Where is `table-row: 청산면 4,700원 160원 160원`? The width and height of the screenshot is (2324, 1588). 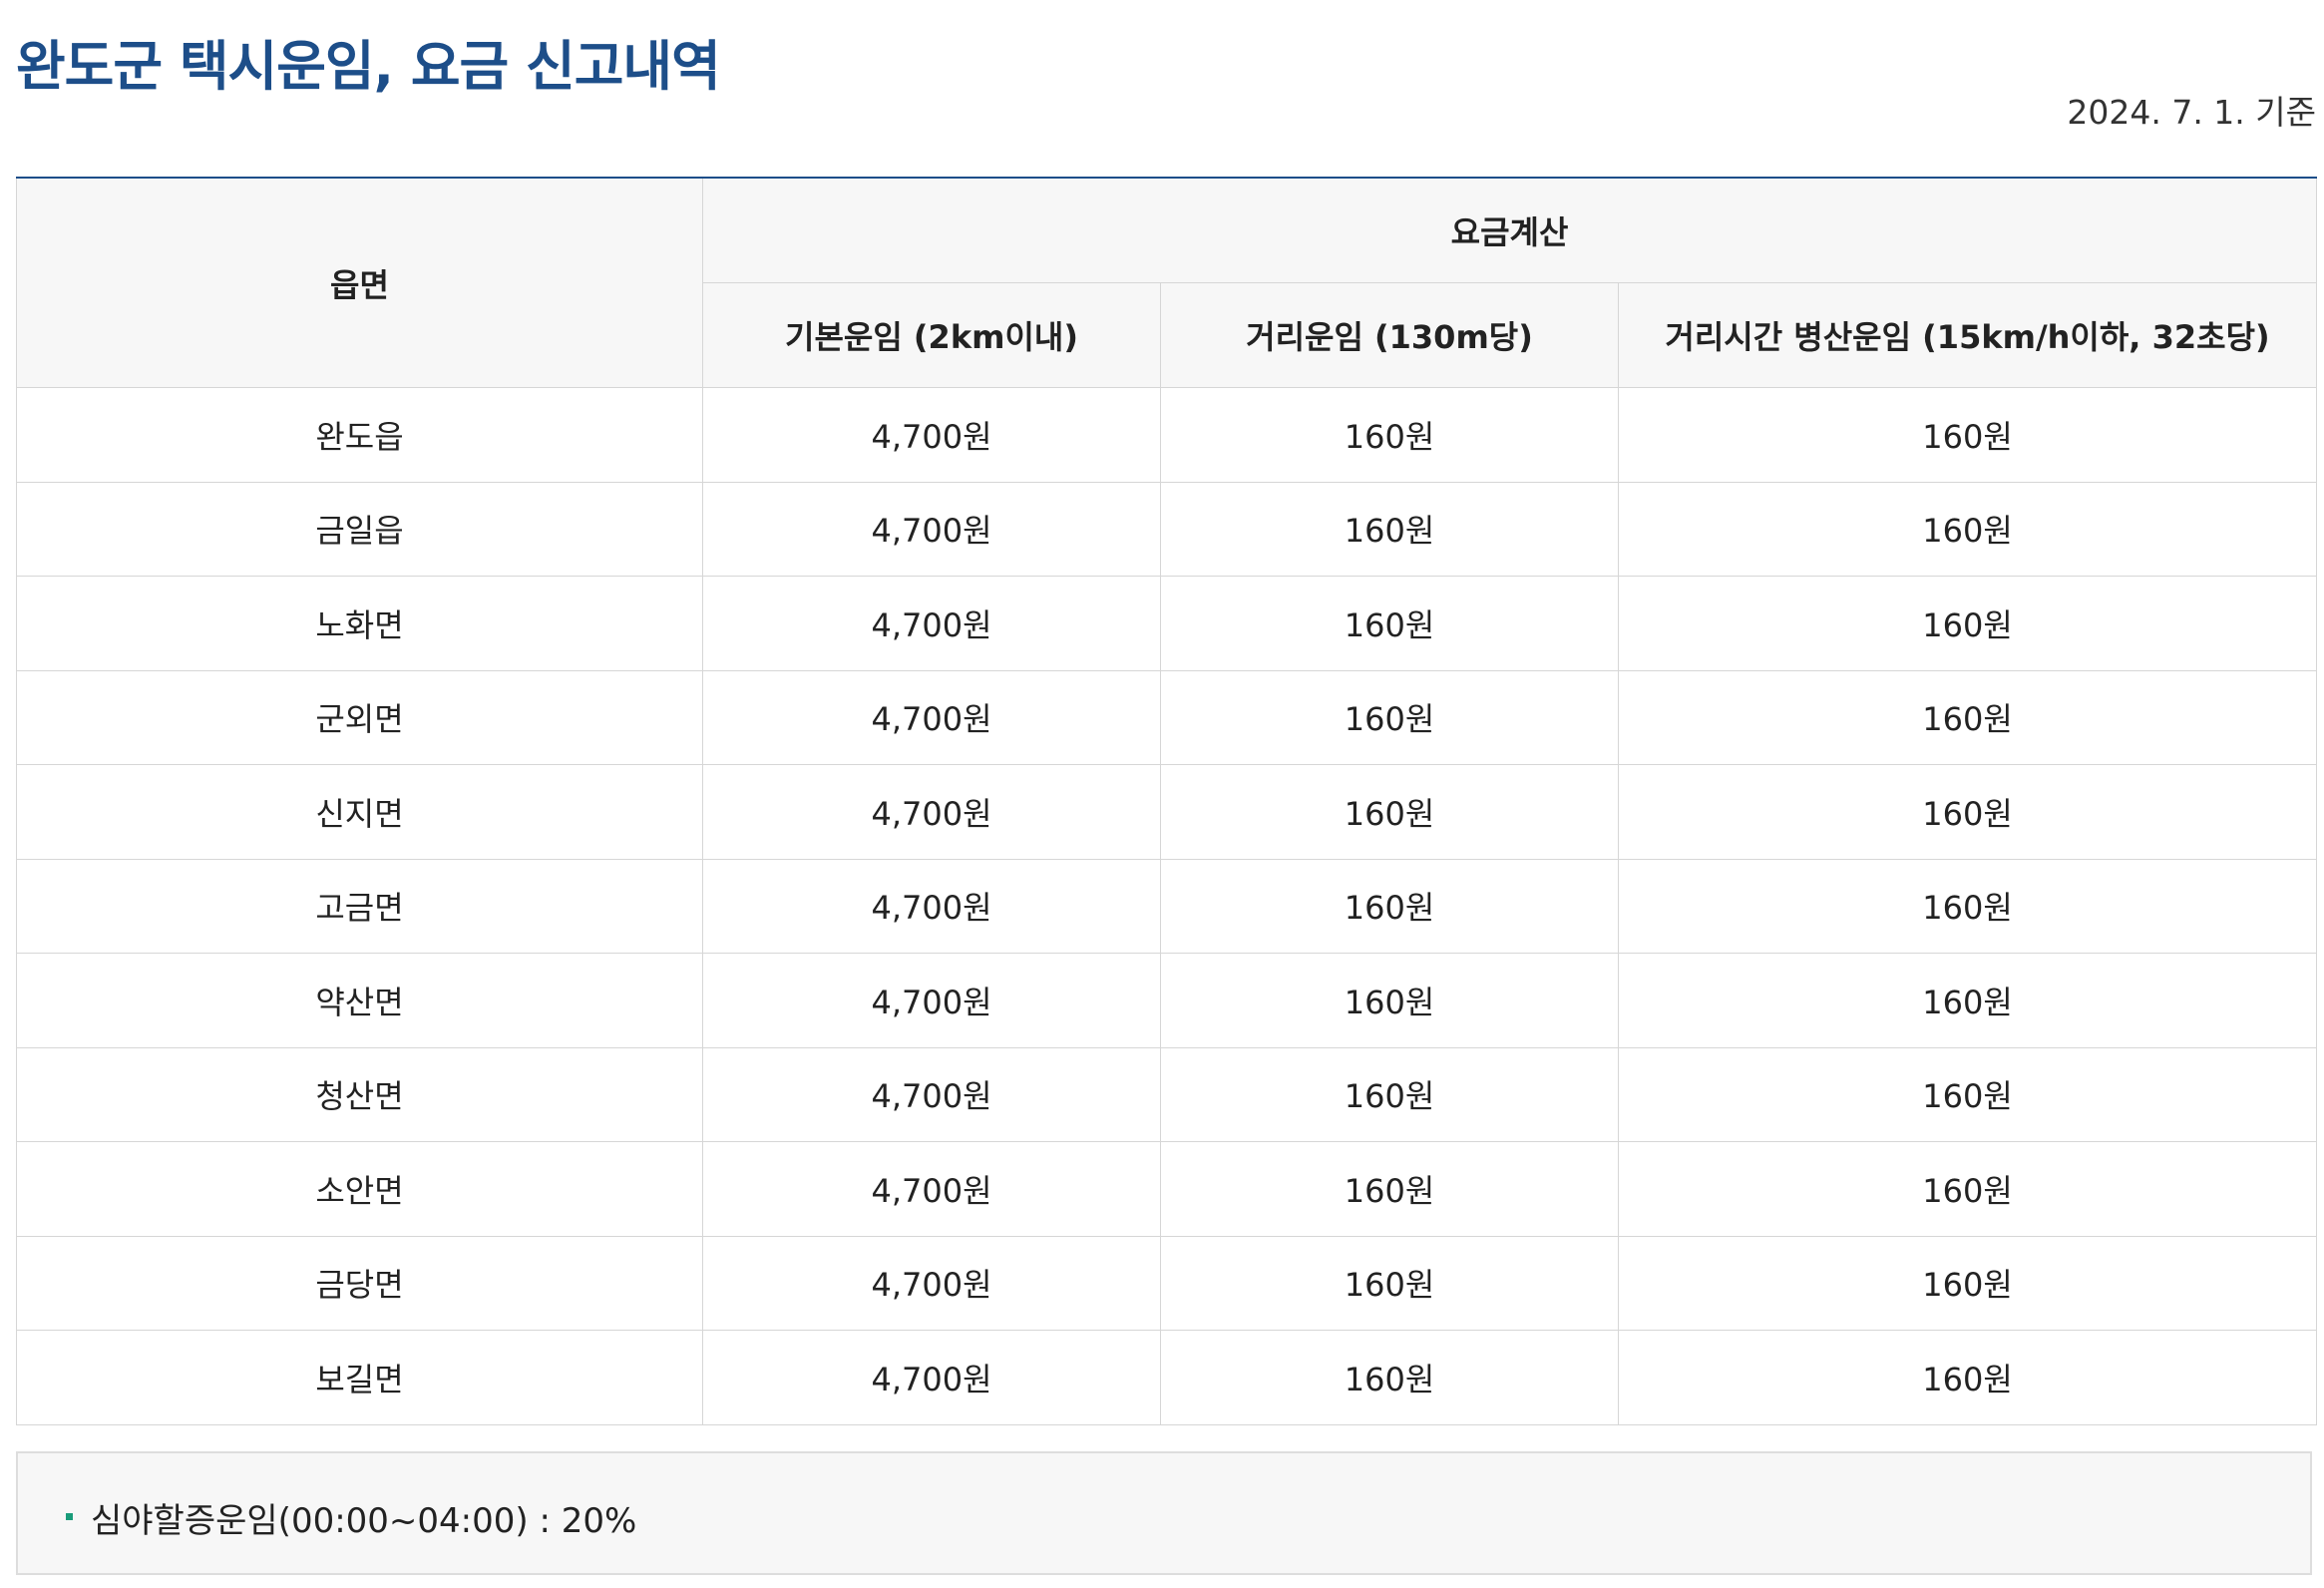
table-row: 청산면 4,700원 160원 160원 is located at coordinates (1167, 1094).